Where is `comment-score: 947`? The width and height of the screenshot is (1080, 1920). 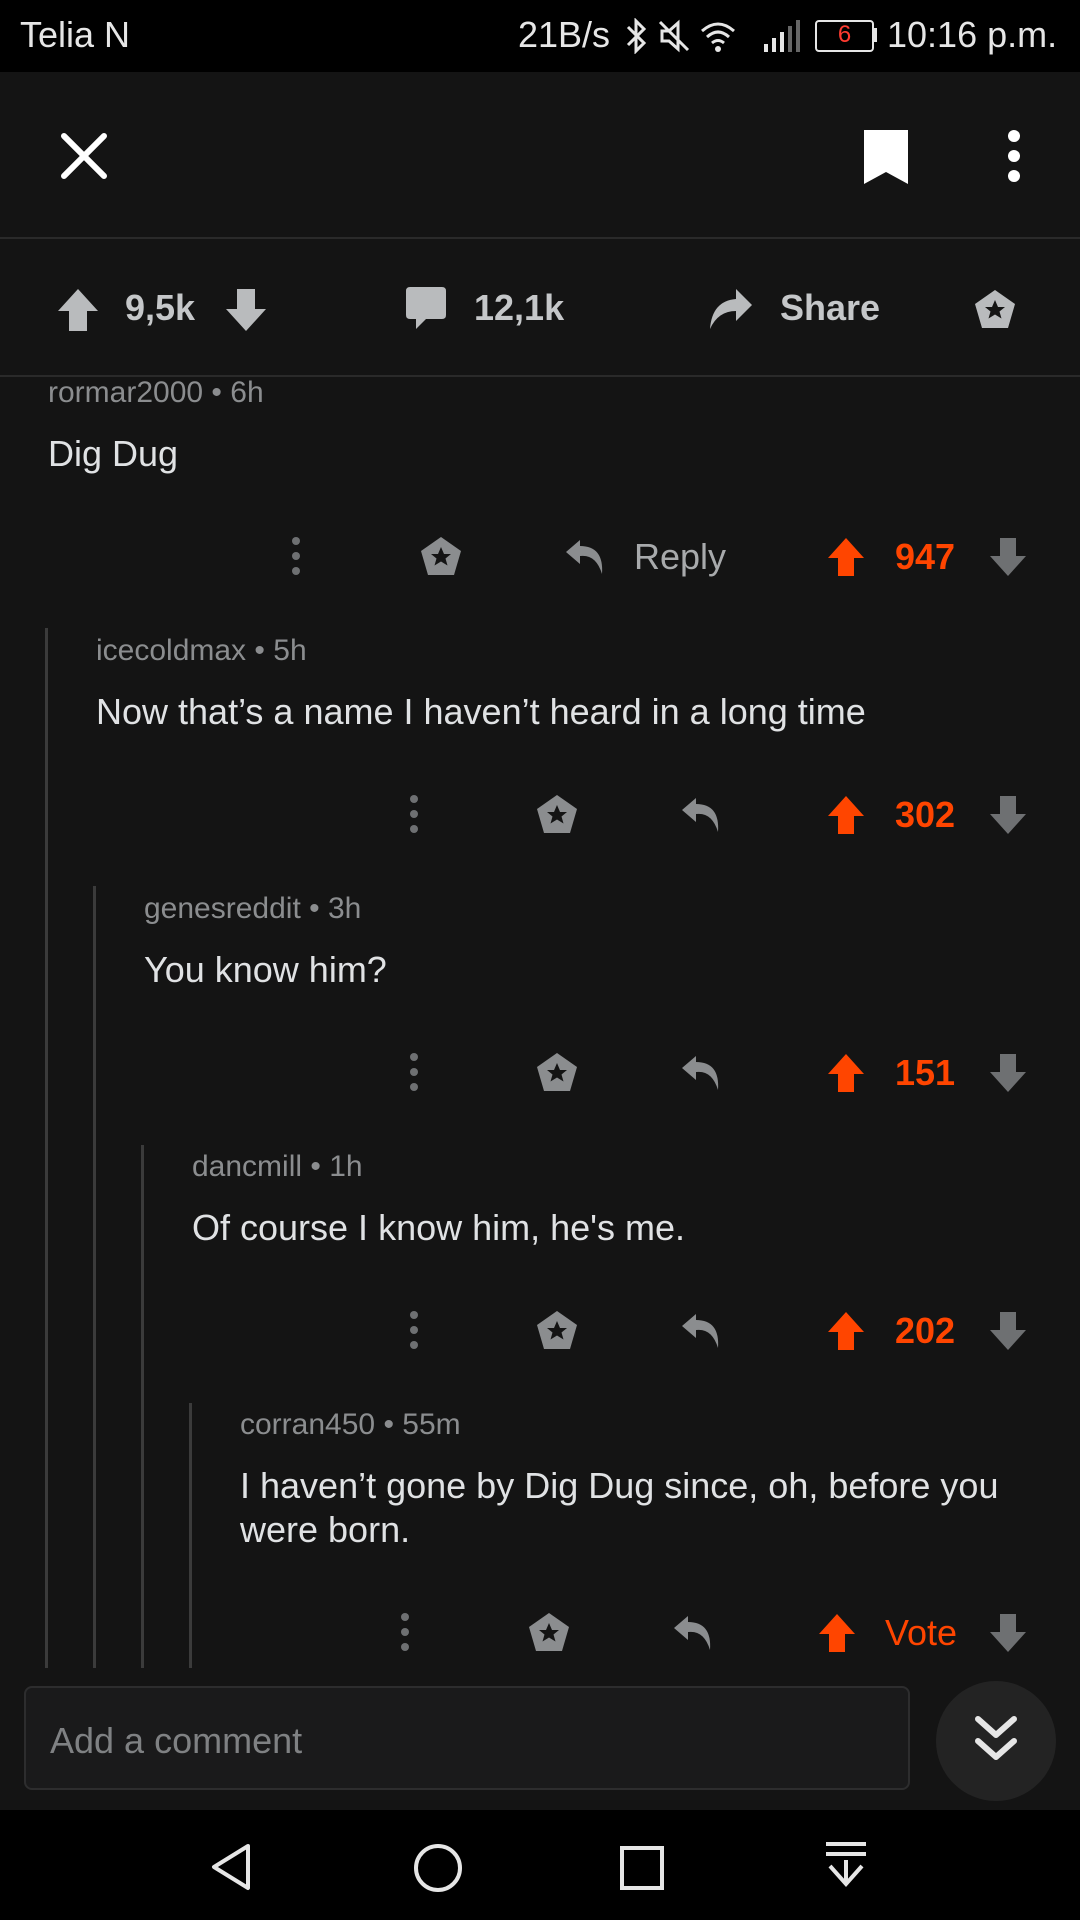
comment-score: 947 is located at coordinates (925, 556).